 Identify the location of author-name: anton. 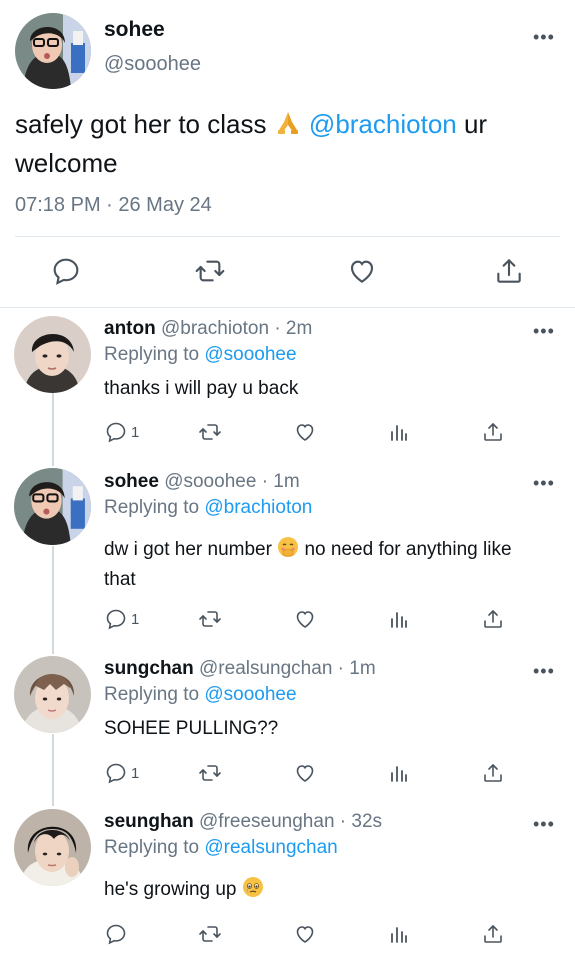
(130, 328).